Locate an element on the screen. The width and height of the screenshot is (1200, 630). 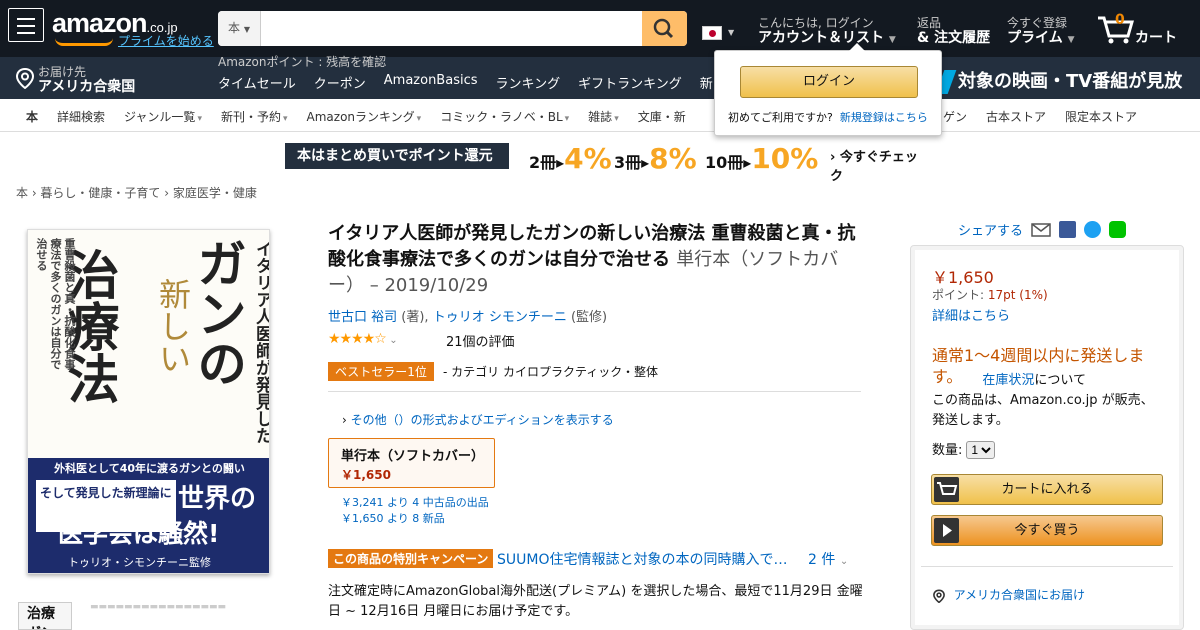
other-formats-link: › その他（）の形式およびエディションを表示する is located at coordinates (478, 419).